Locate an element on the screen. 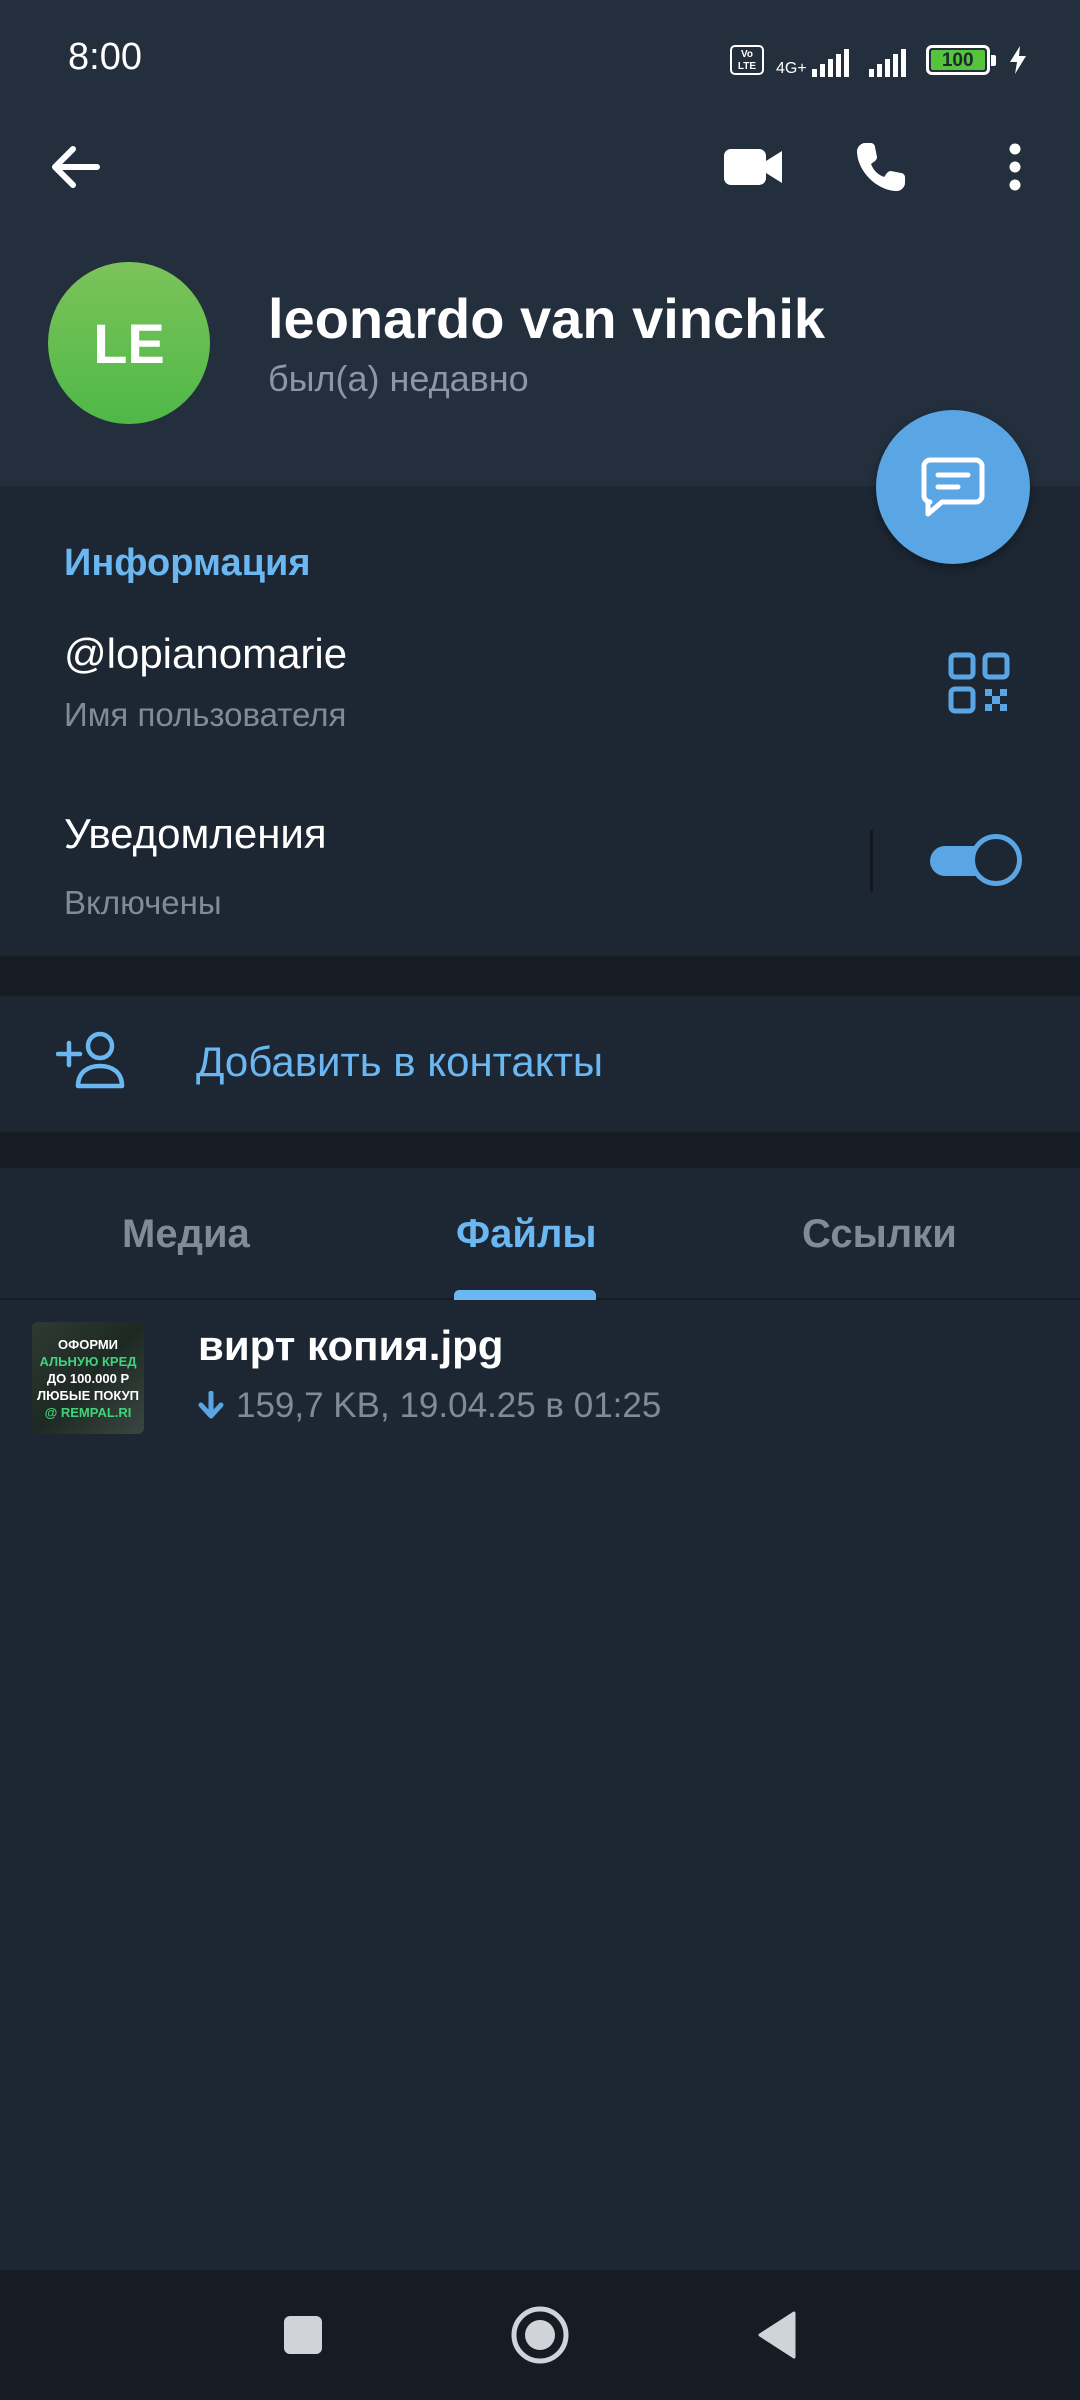 Image resolution: width=1080 pixels, height=2400 pixels. signal-icon: 4G+ is located at coordinates (812, 60).